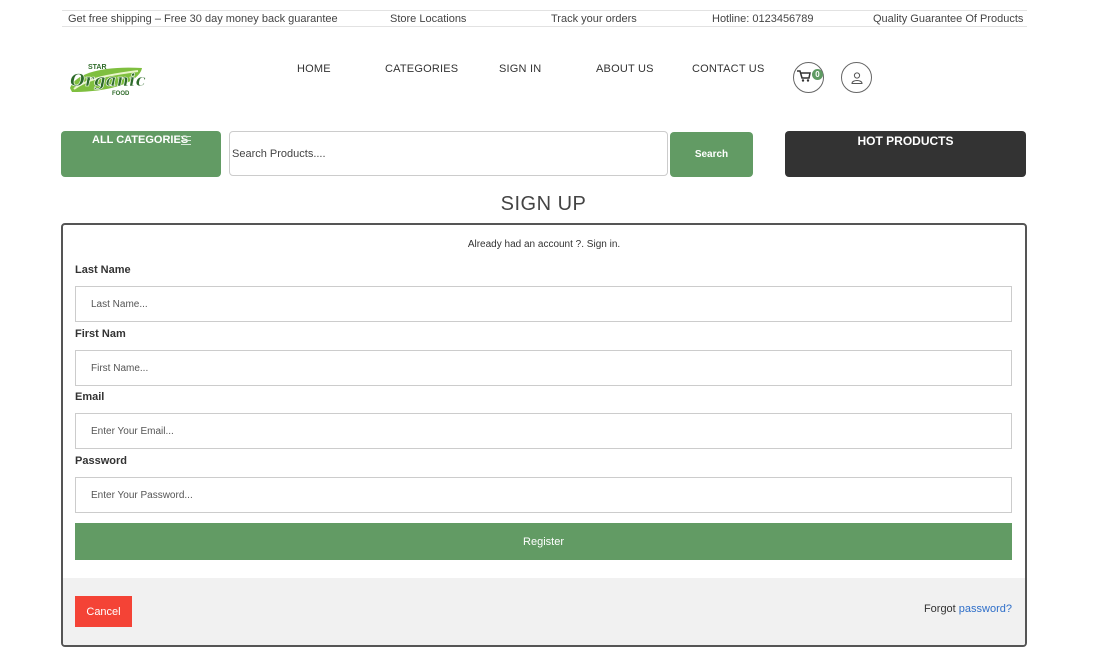  What do you see at coordinates (448, 153) in the screenshot?
I see `search-input` at bounding box center [448, 153].